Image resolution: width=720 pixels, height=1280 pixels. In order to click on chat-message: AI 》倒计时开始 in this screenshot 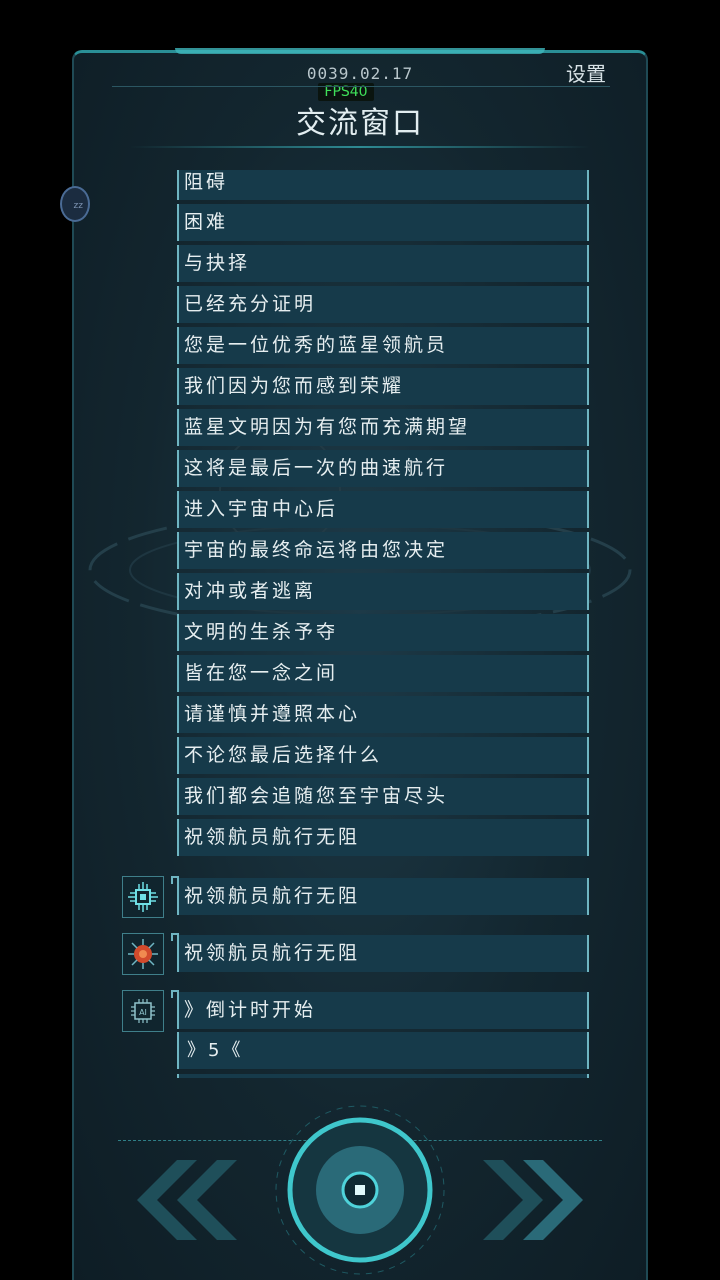, I will do `click(356, 1011)`.